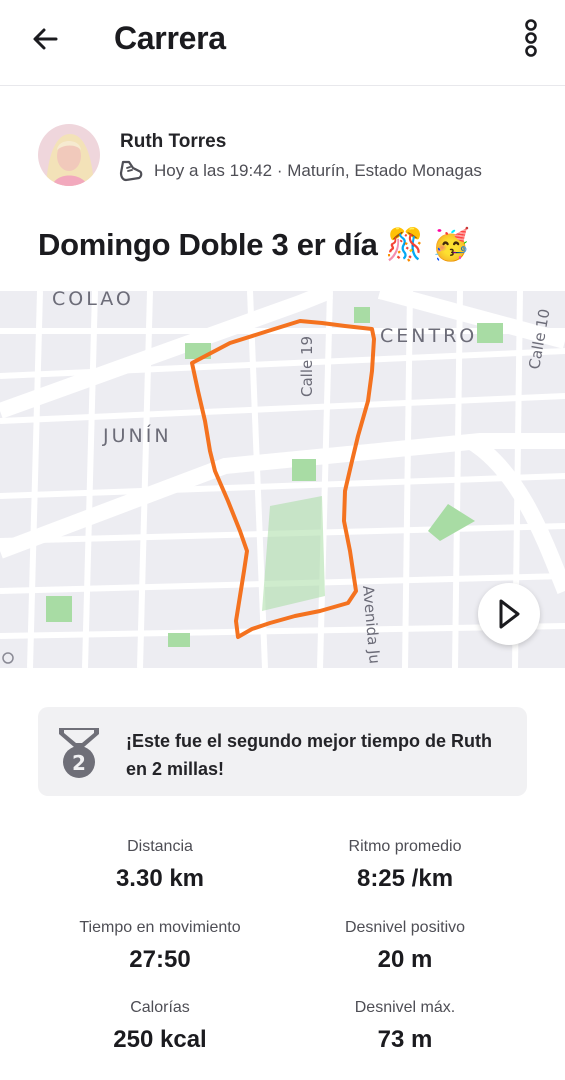 This screenshot has height=1080, width=565. I want to click on arrow-left-icon, so click(45, 39).